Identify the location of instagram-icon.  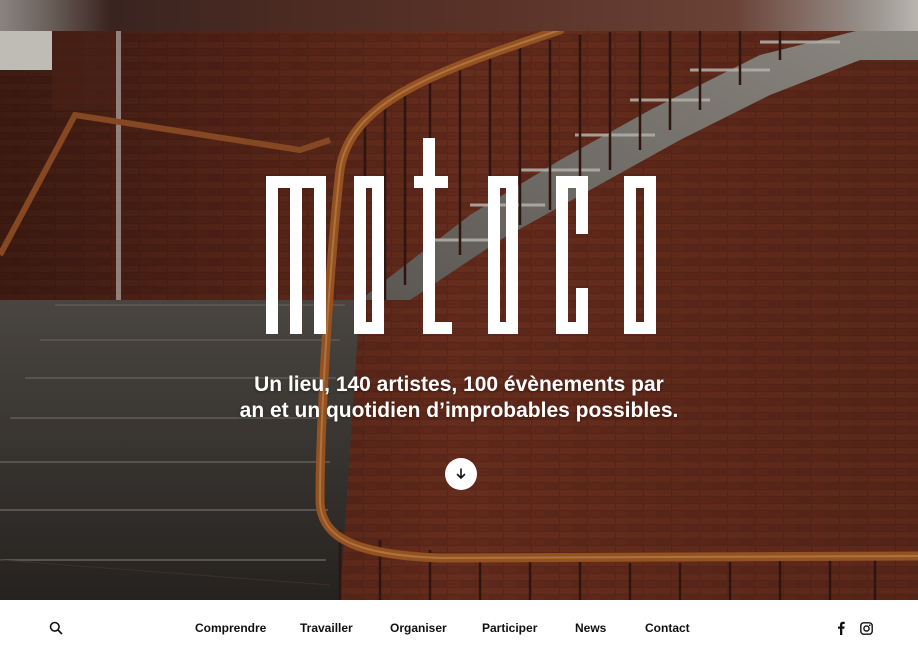
(866, 628).